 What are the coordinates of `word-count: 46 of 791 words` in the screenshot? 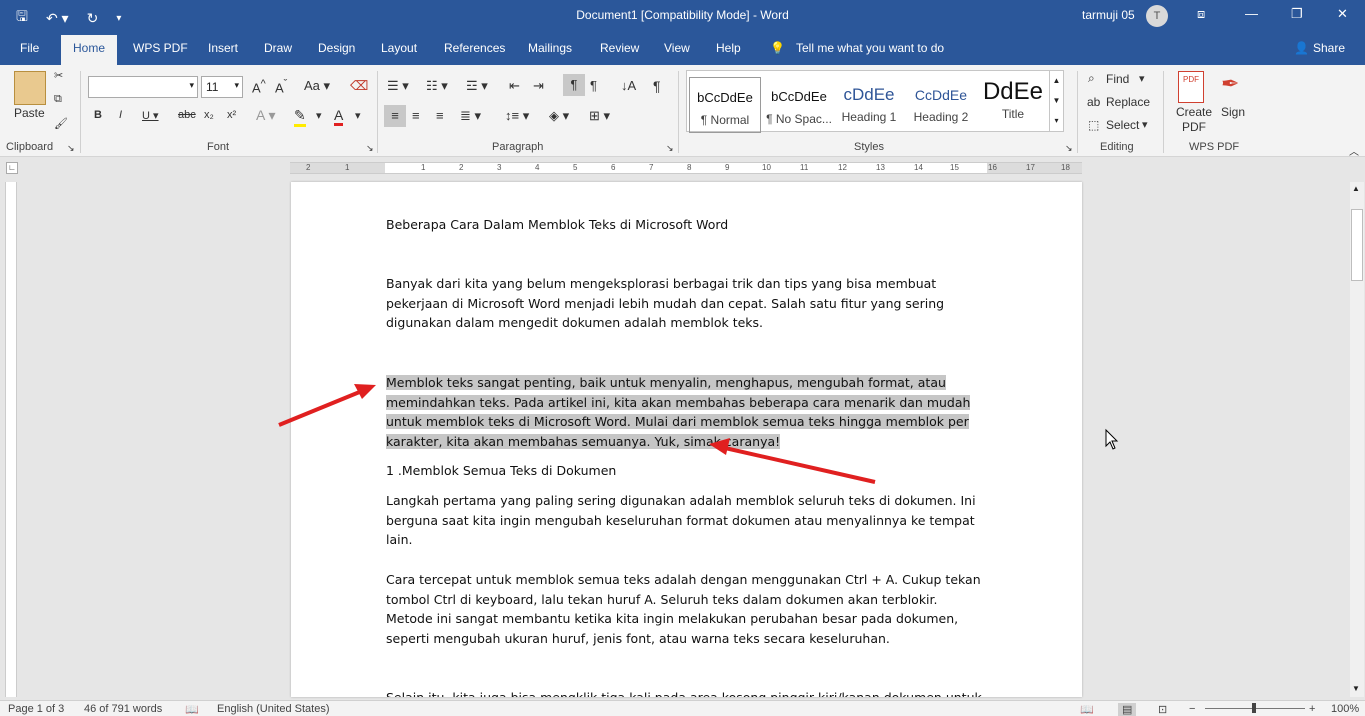 It's located at (123, 709).